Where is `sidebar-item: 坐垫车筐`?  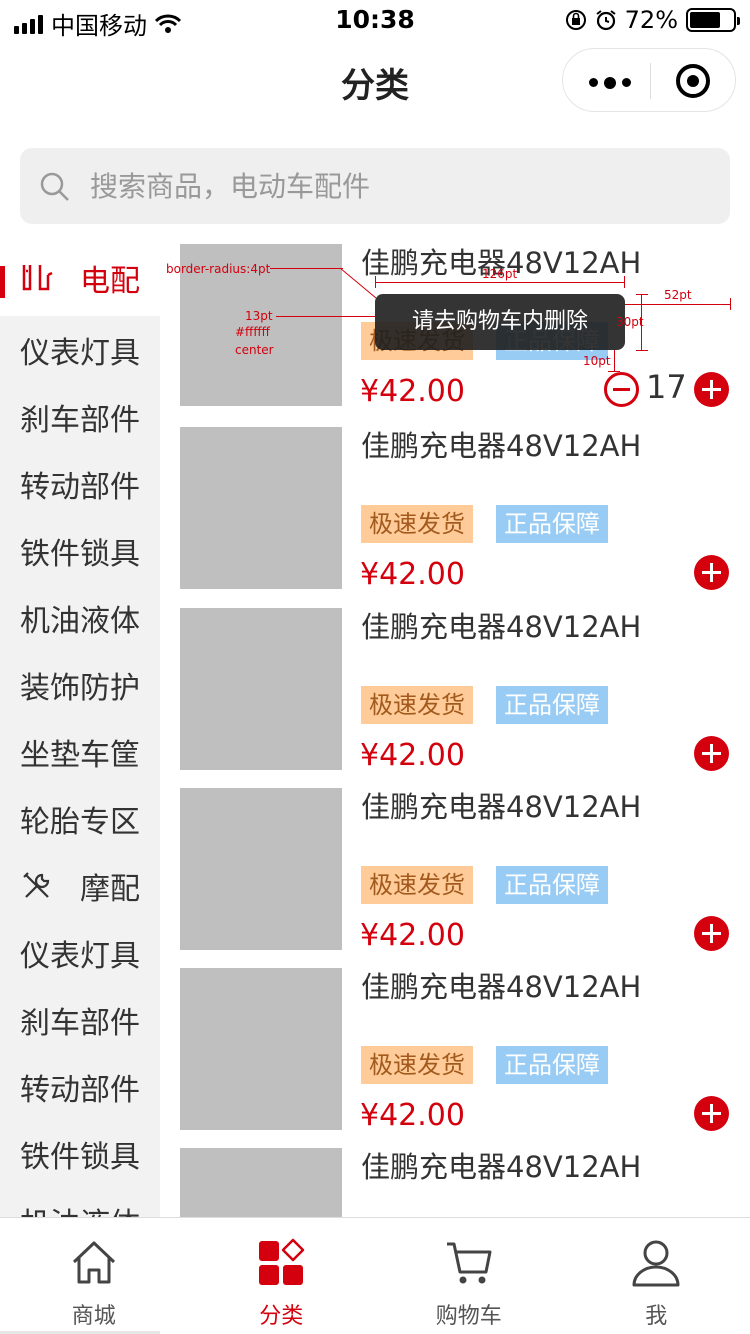 sidebar-item: 坐垫车筐 is located at coordinates (80, 751).